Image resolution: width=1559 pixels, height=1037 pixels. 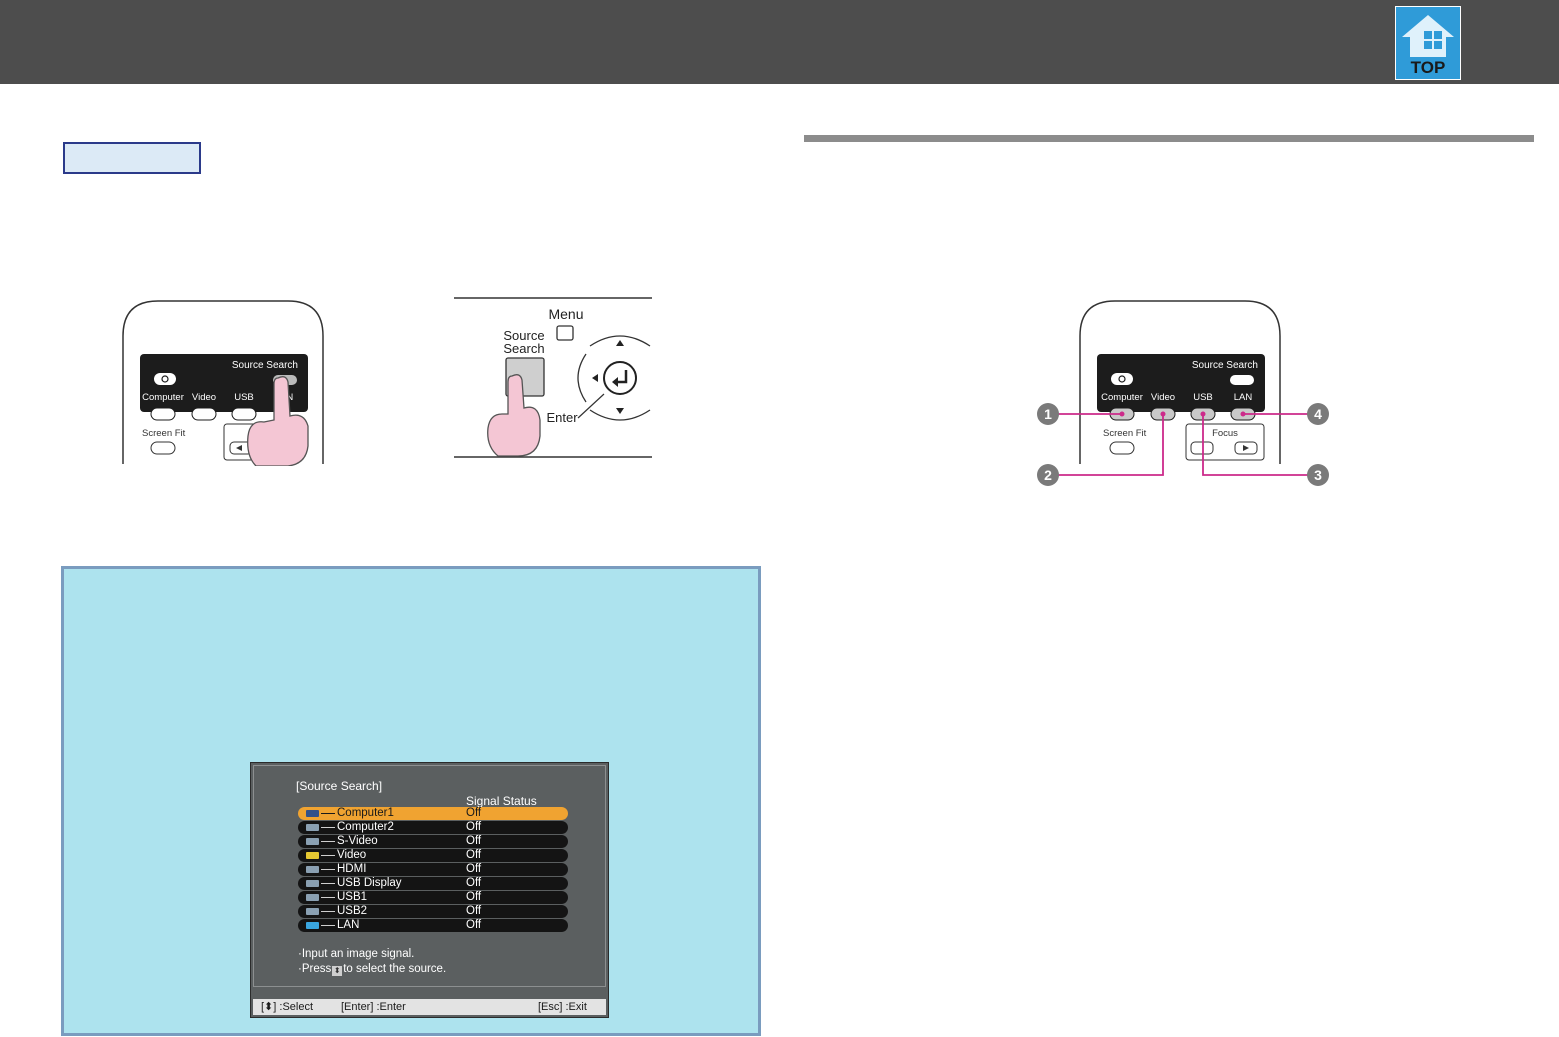 I want to click on source-row-hdmi: HDMI Off, so click(x=433, y=869).